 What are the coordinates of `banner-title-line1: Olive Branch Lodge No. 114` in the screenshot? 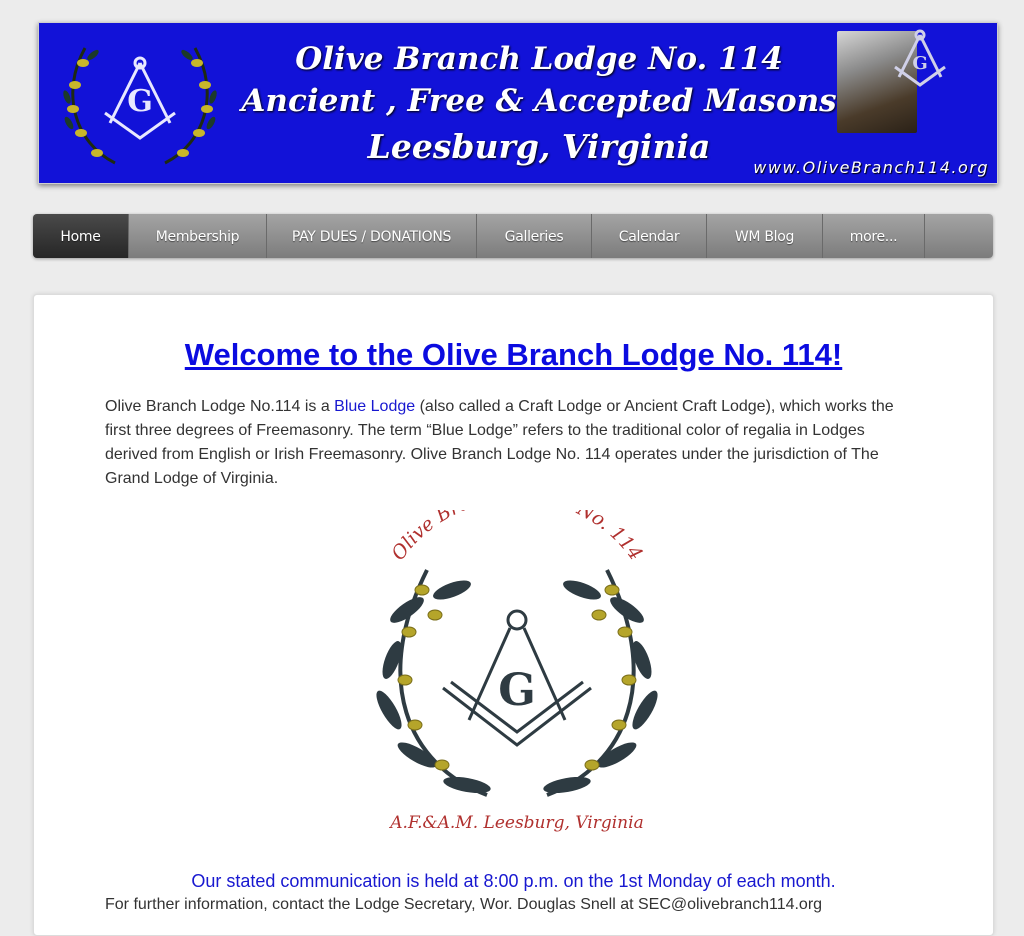 It's located at (539, 59).